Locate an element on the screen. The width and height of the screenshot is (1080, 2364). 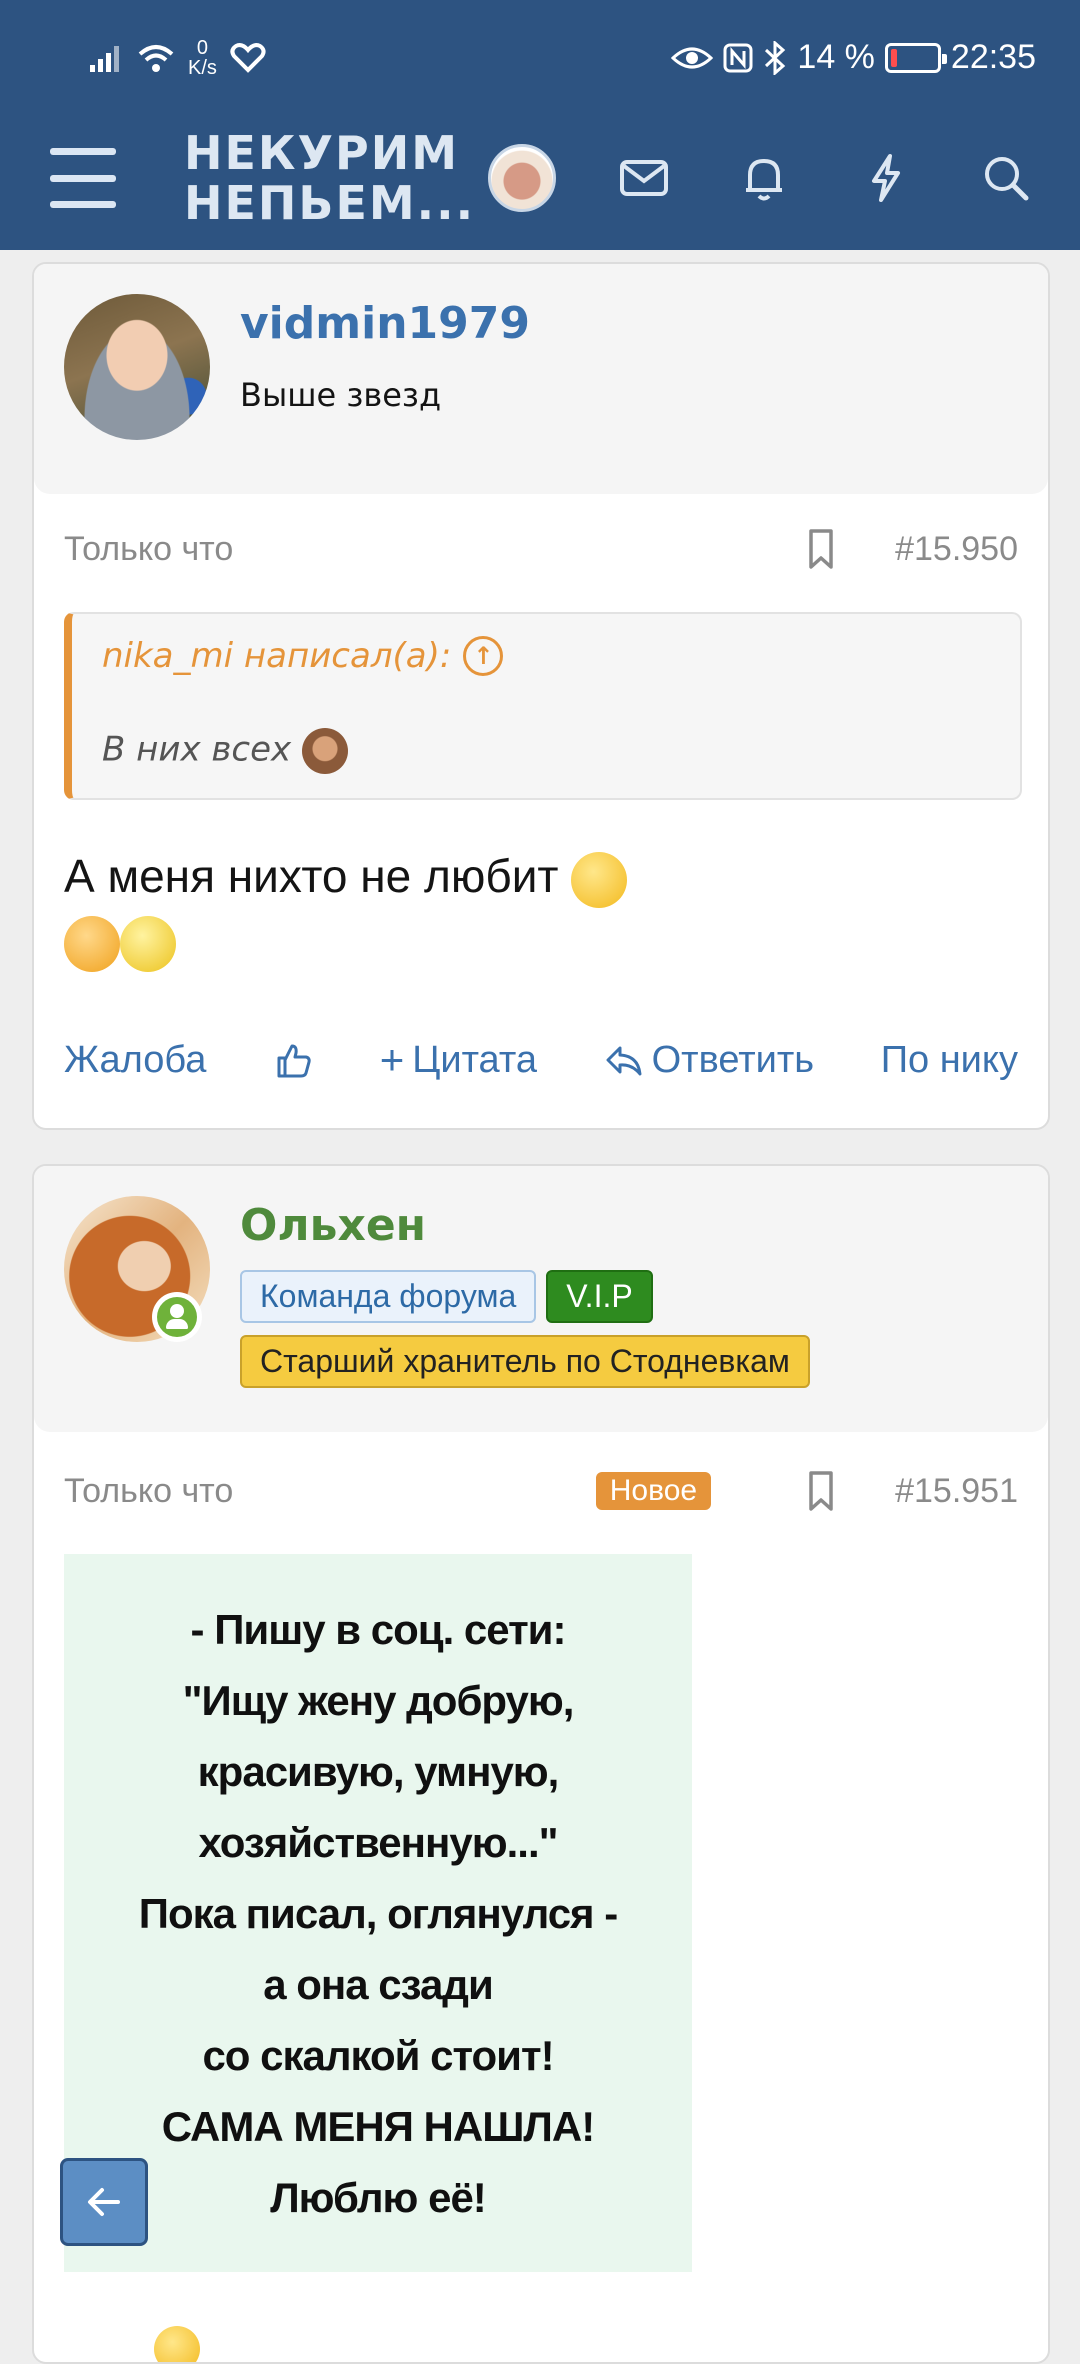
net-speed: 0 K/s is located at coordinates (202, 58).